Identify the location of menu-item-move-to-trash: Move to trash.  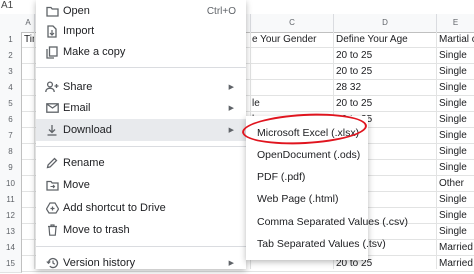
(141, 230).